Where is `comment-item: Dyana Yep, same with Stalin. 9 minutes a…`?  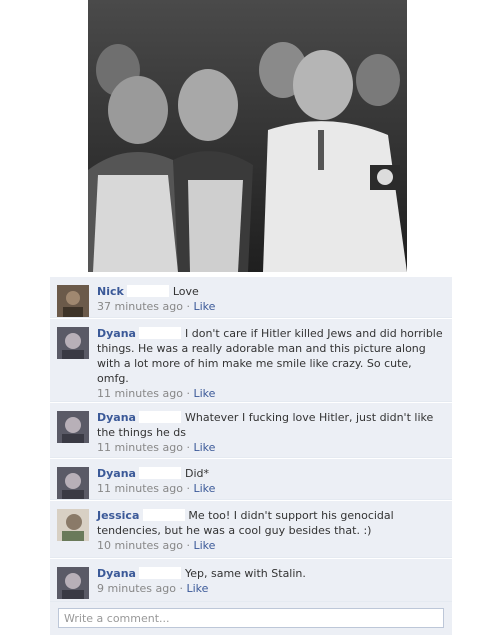 comment-item: Dyana Yep, same with Stalin. 9 minutes a… is located at coordinates (251, 580).